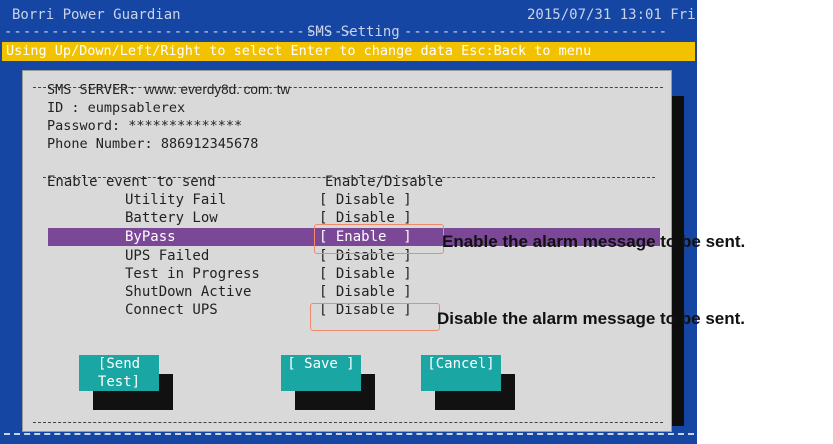  What do you see at coordinates (131, 182) in the screenshot?
I see `events-header: Enable event to send` at bounding box center [131, 182].